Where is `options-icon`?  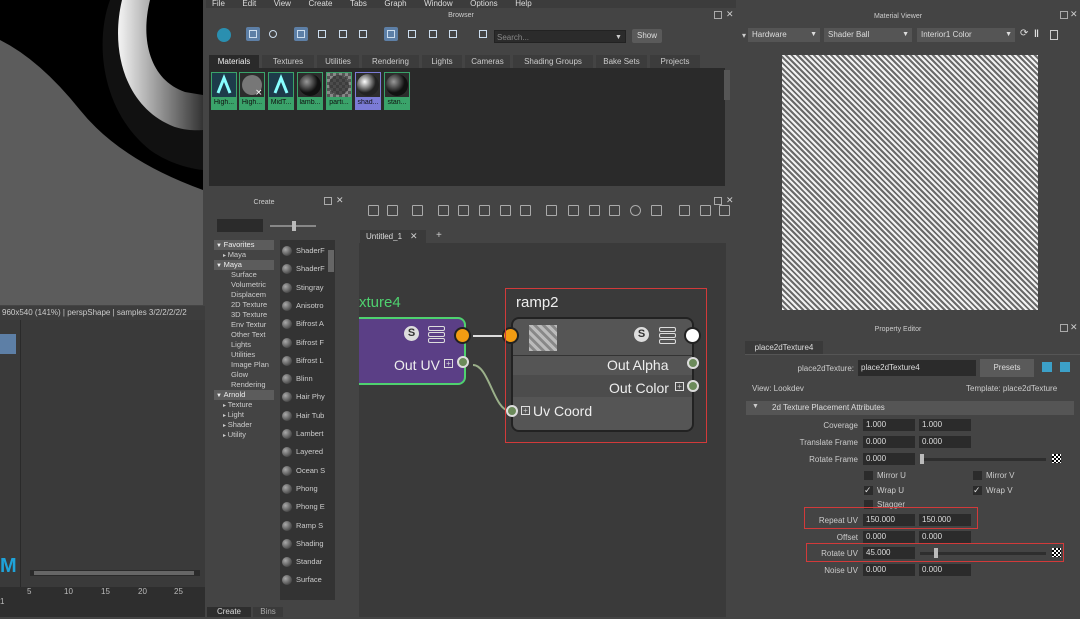
options-icon is located at coordinates (1054, 35).